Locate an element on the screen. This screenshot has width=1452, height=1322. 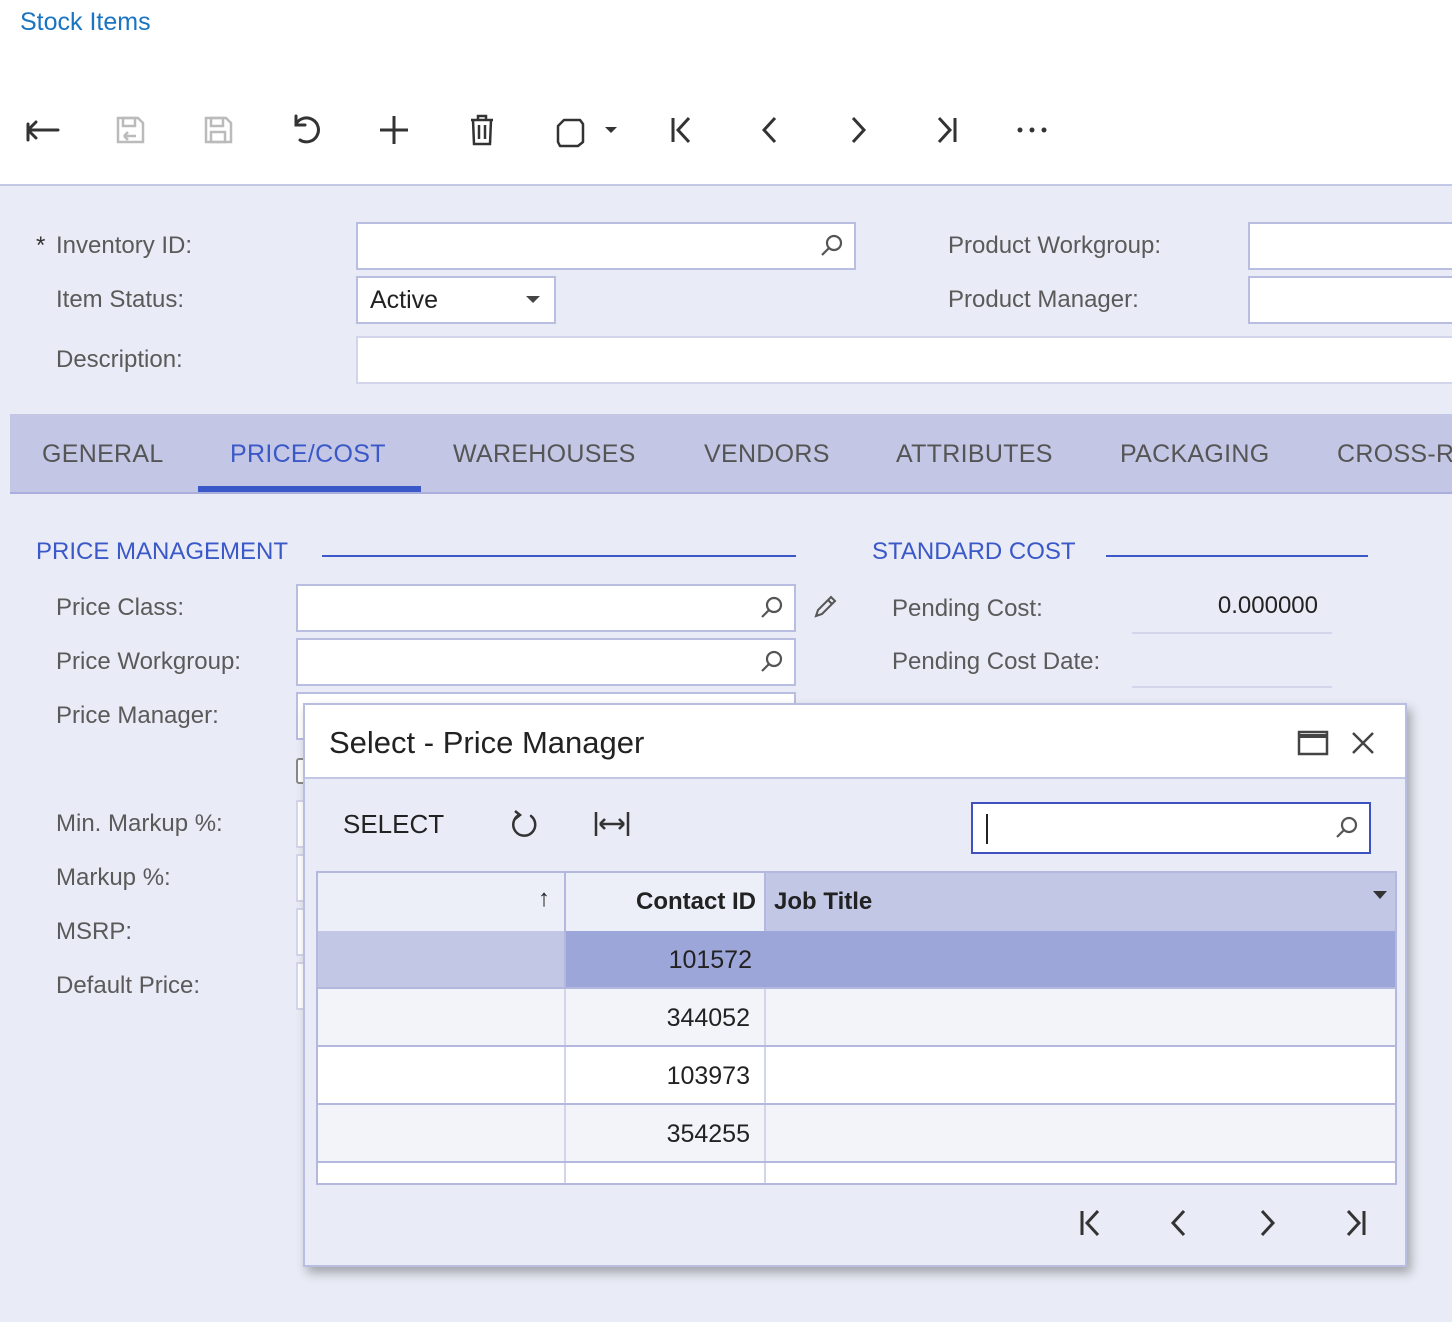
dialog-search-input is located at coordinates (1171, 828).